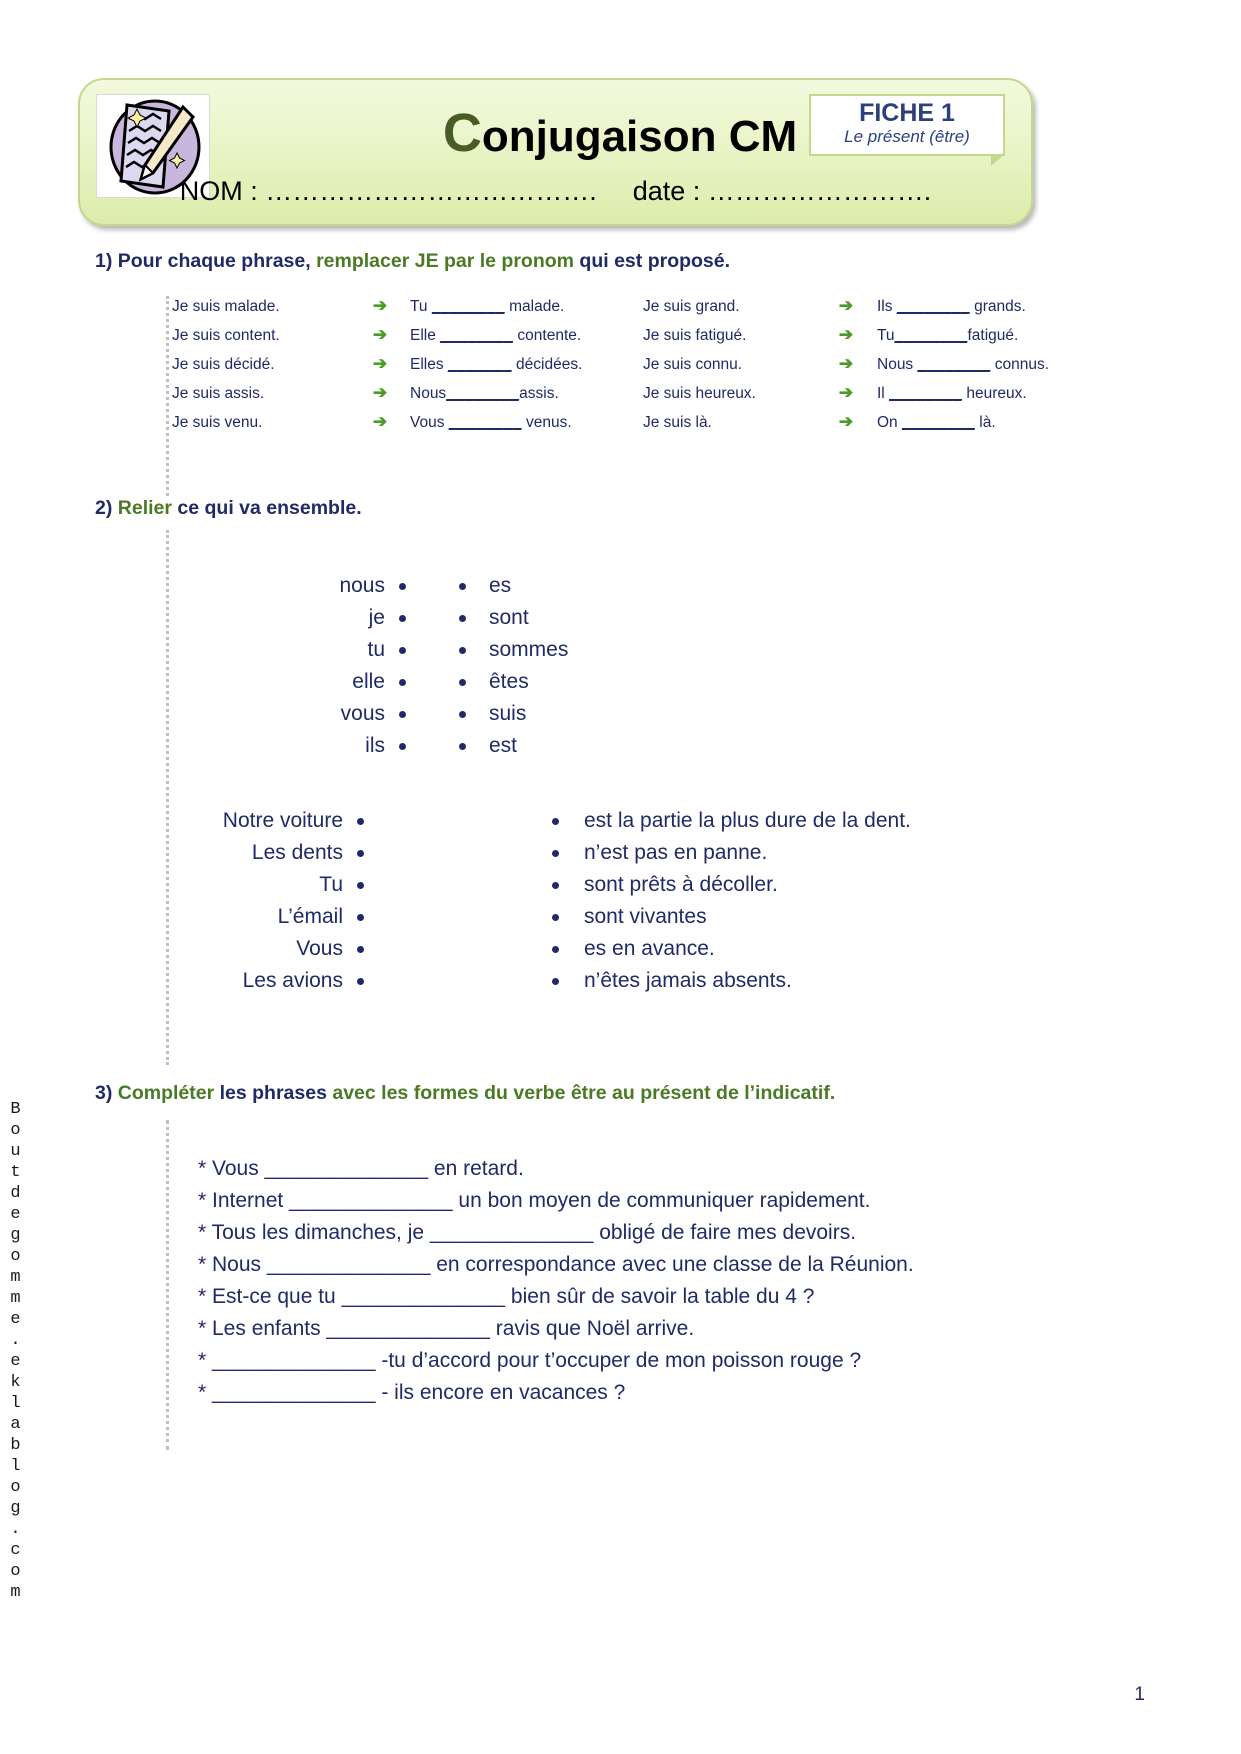 This screenshot has height=1754, width=1241. What do you see at coordinates (266, 508) in the screenshot?
I see `exercise-2-rest: ce qui va ensemble.` at bounding box center [266, 508].